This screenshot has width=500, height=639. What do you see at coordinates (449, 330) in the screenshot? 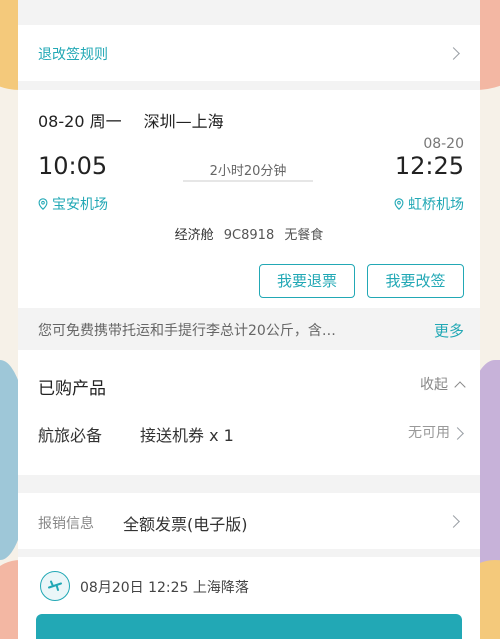
I see `baggage-more-link: 更多` at bounding box center [449, 330].